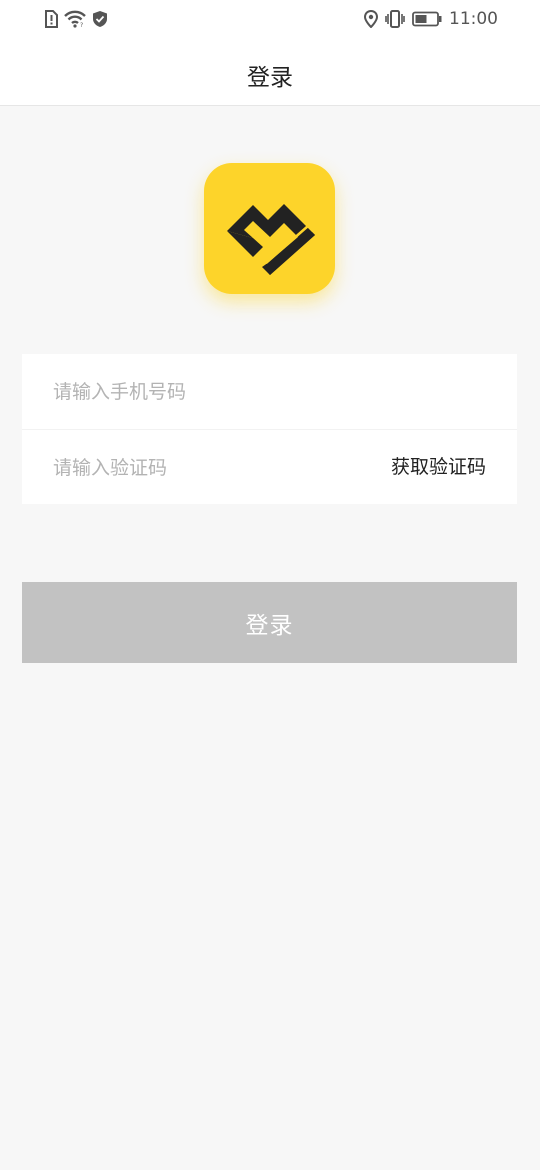 The width and height of the screenshot is (540, 1170). I want to click on status-bar: ? 11:00, so click(270, 21).